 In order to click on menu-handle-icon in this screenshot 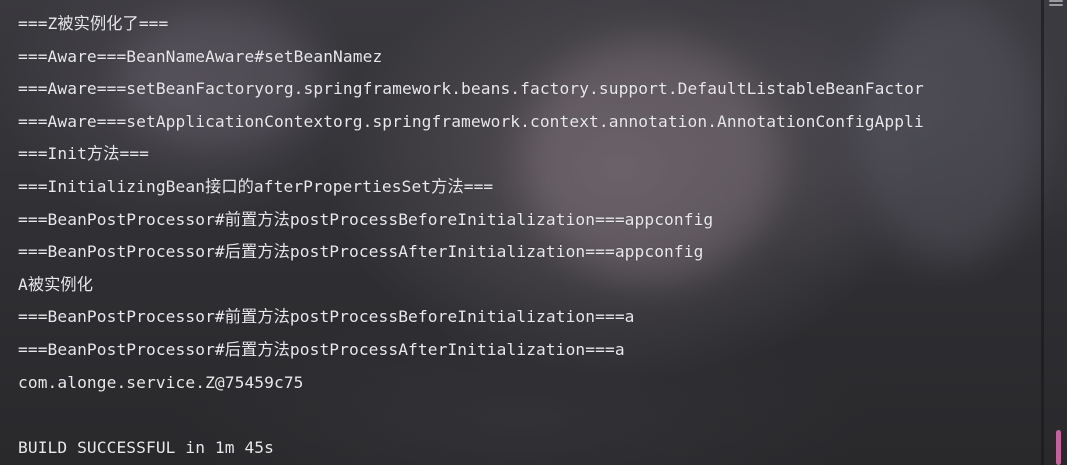, I will do `click(1056, 5)`.